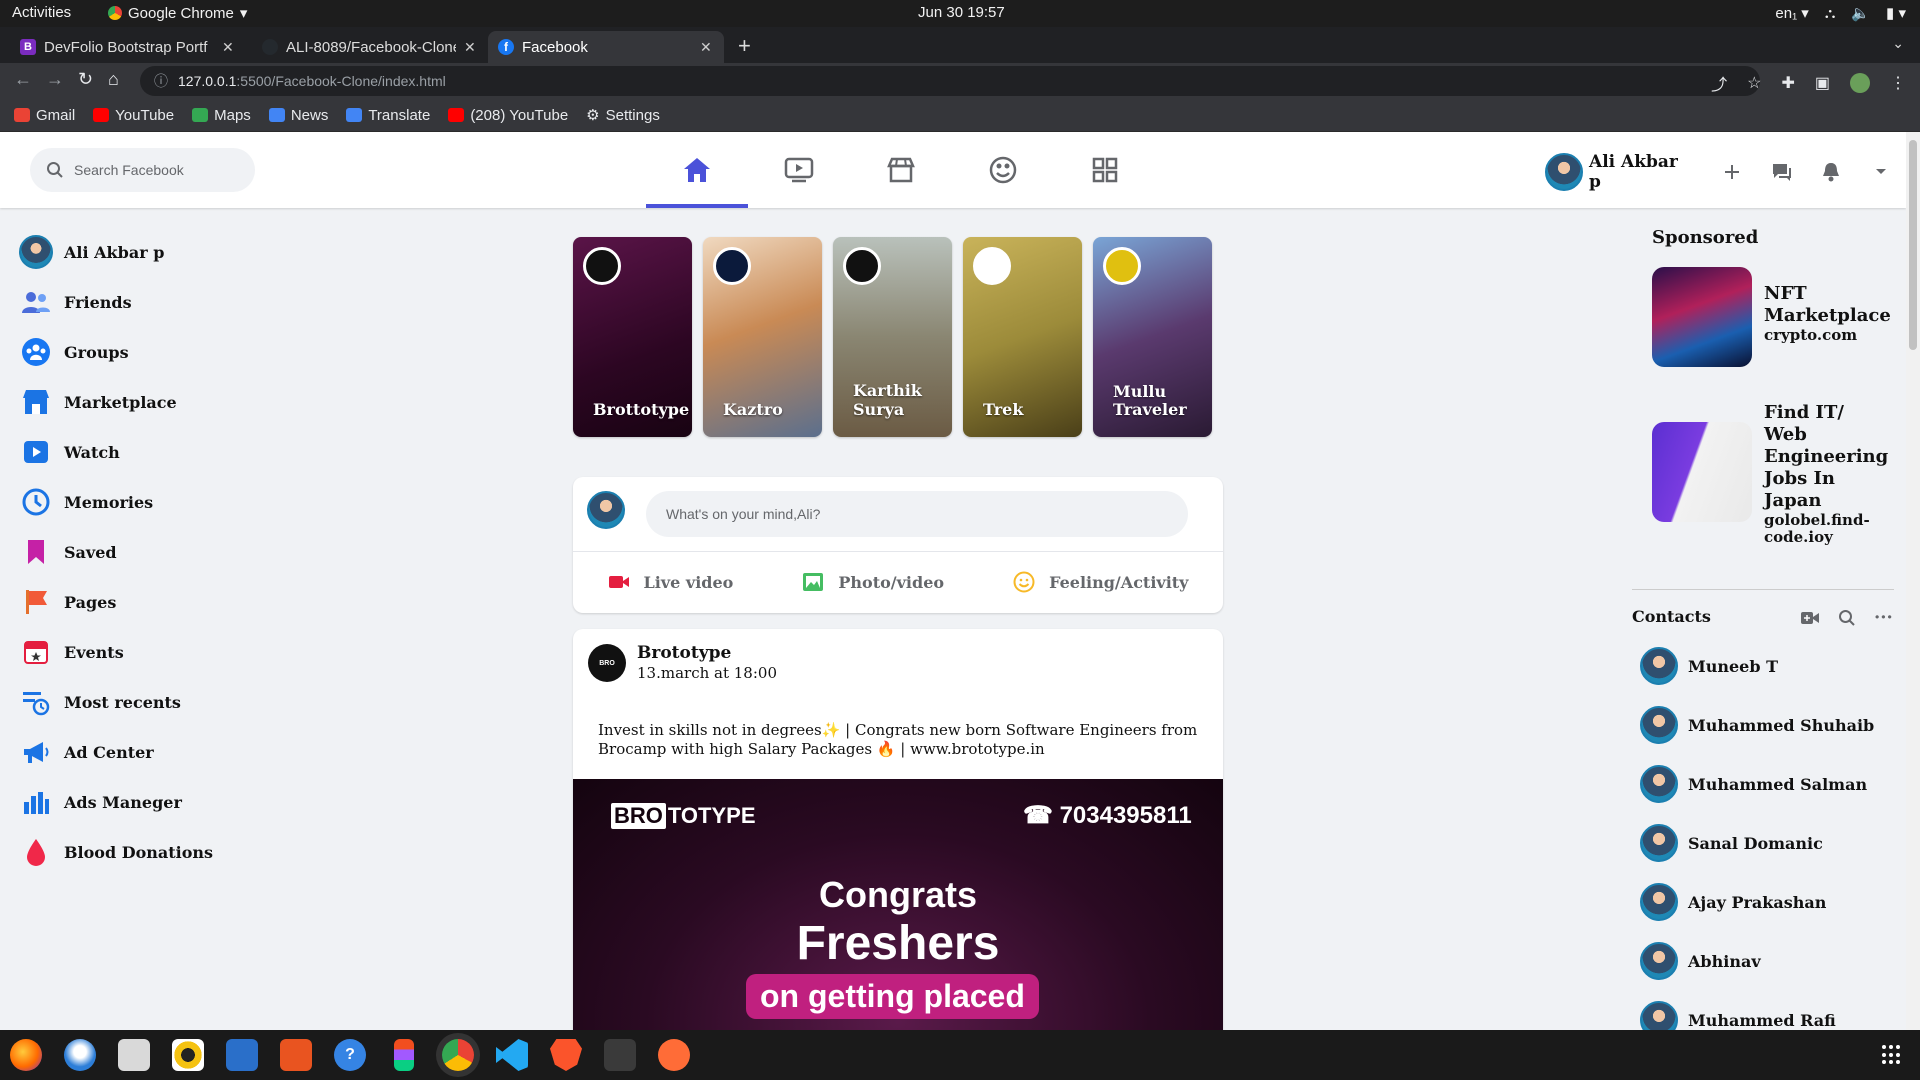 The width and height of the screenshot is (1920, 1080). What do you see at coordinates (1753, 784) in the screenshot?
I see `contact-item: Muhammed Salman` at bounding box center [1753, 784].